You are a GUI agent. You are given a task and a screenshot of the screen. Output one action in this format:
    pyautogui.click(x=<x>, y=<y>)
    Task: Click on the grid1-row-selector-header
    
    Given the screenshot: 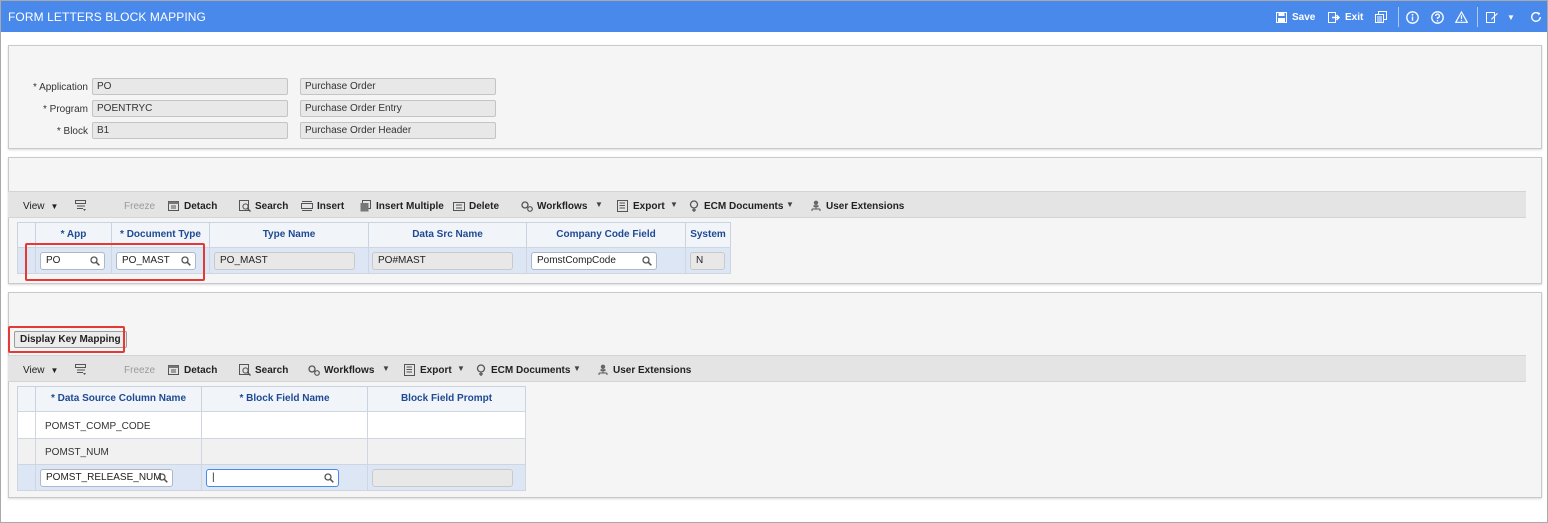 What is the action you would take?
    pyautogui.click(x=26, y=235)
    